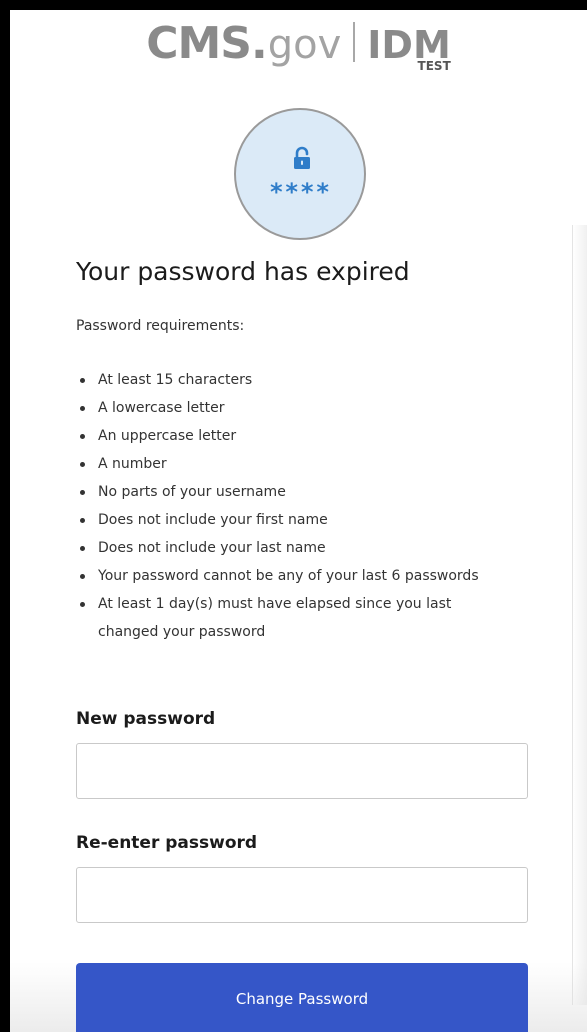 Image resolution: width=587 pixels, height=1032 pixels. I want to click on requirement-text: At least 15 characters, so click(175, 380).